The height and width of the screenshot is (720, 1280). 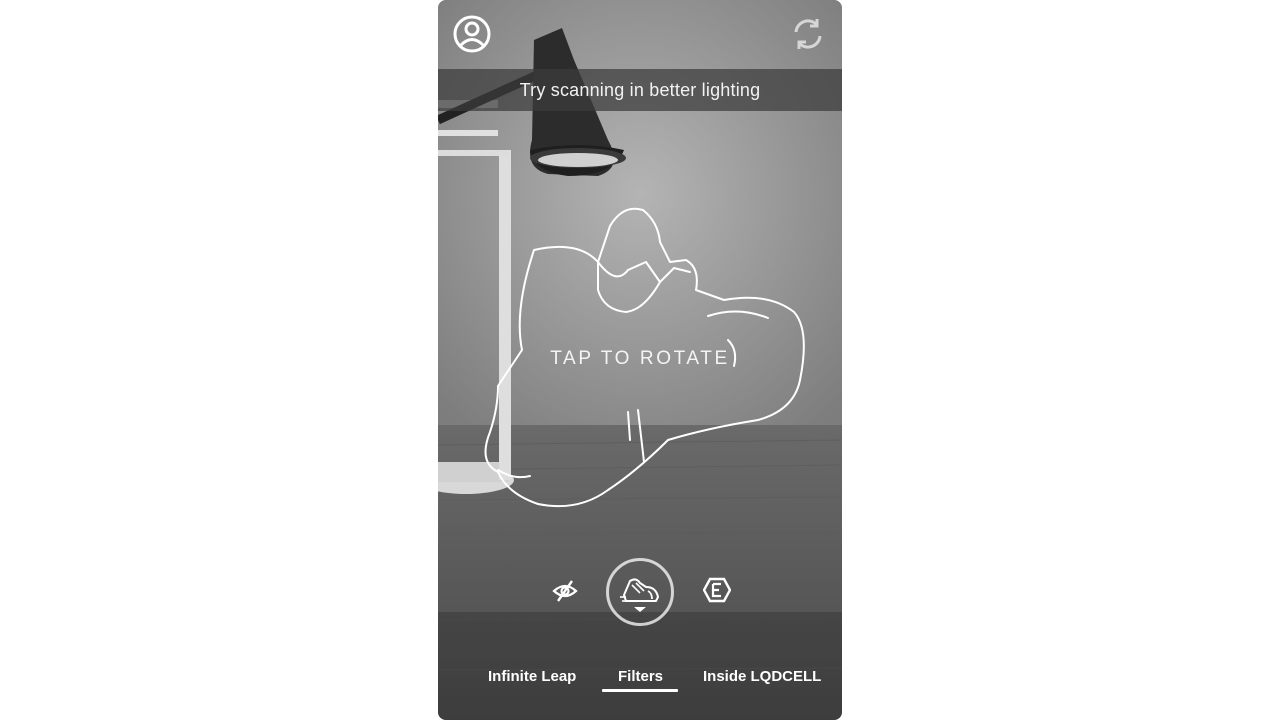 What do you see at coordinates (640, 609) in the screenshot?
I see `chevron-down-icon` at bounding box center [640, 609].